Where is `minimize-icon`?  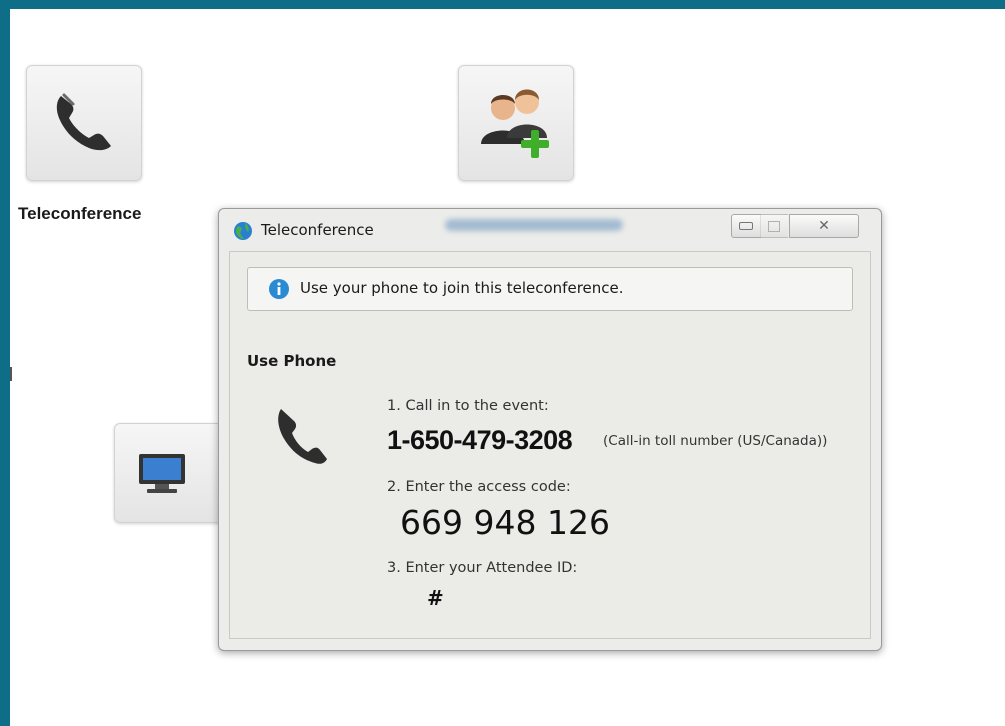 minimize-icon is located at coordinates (746, 226).